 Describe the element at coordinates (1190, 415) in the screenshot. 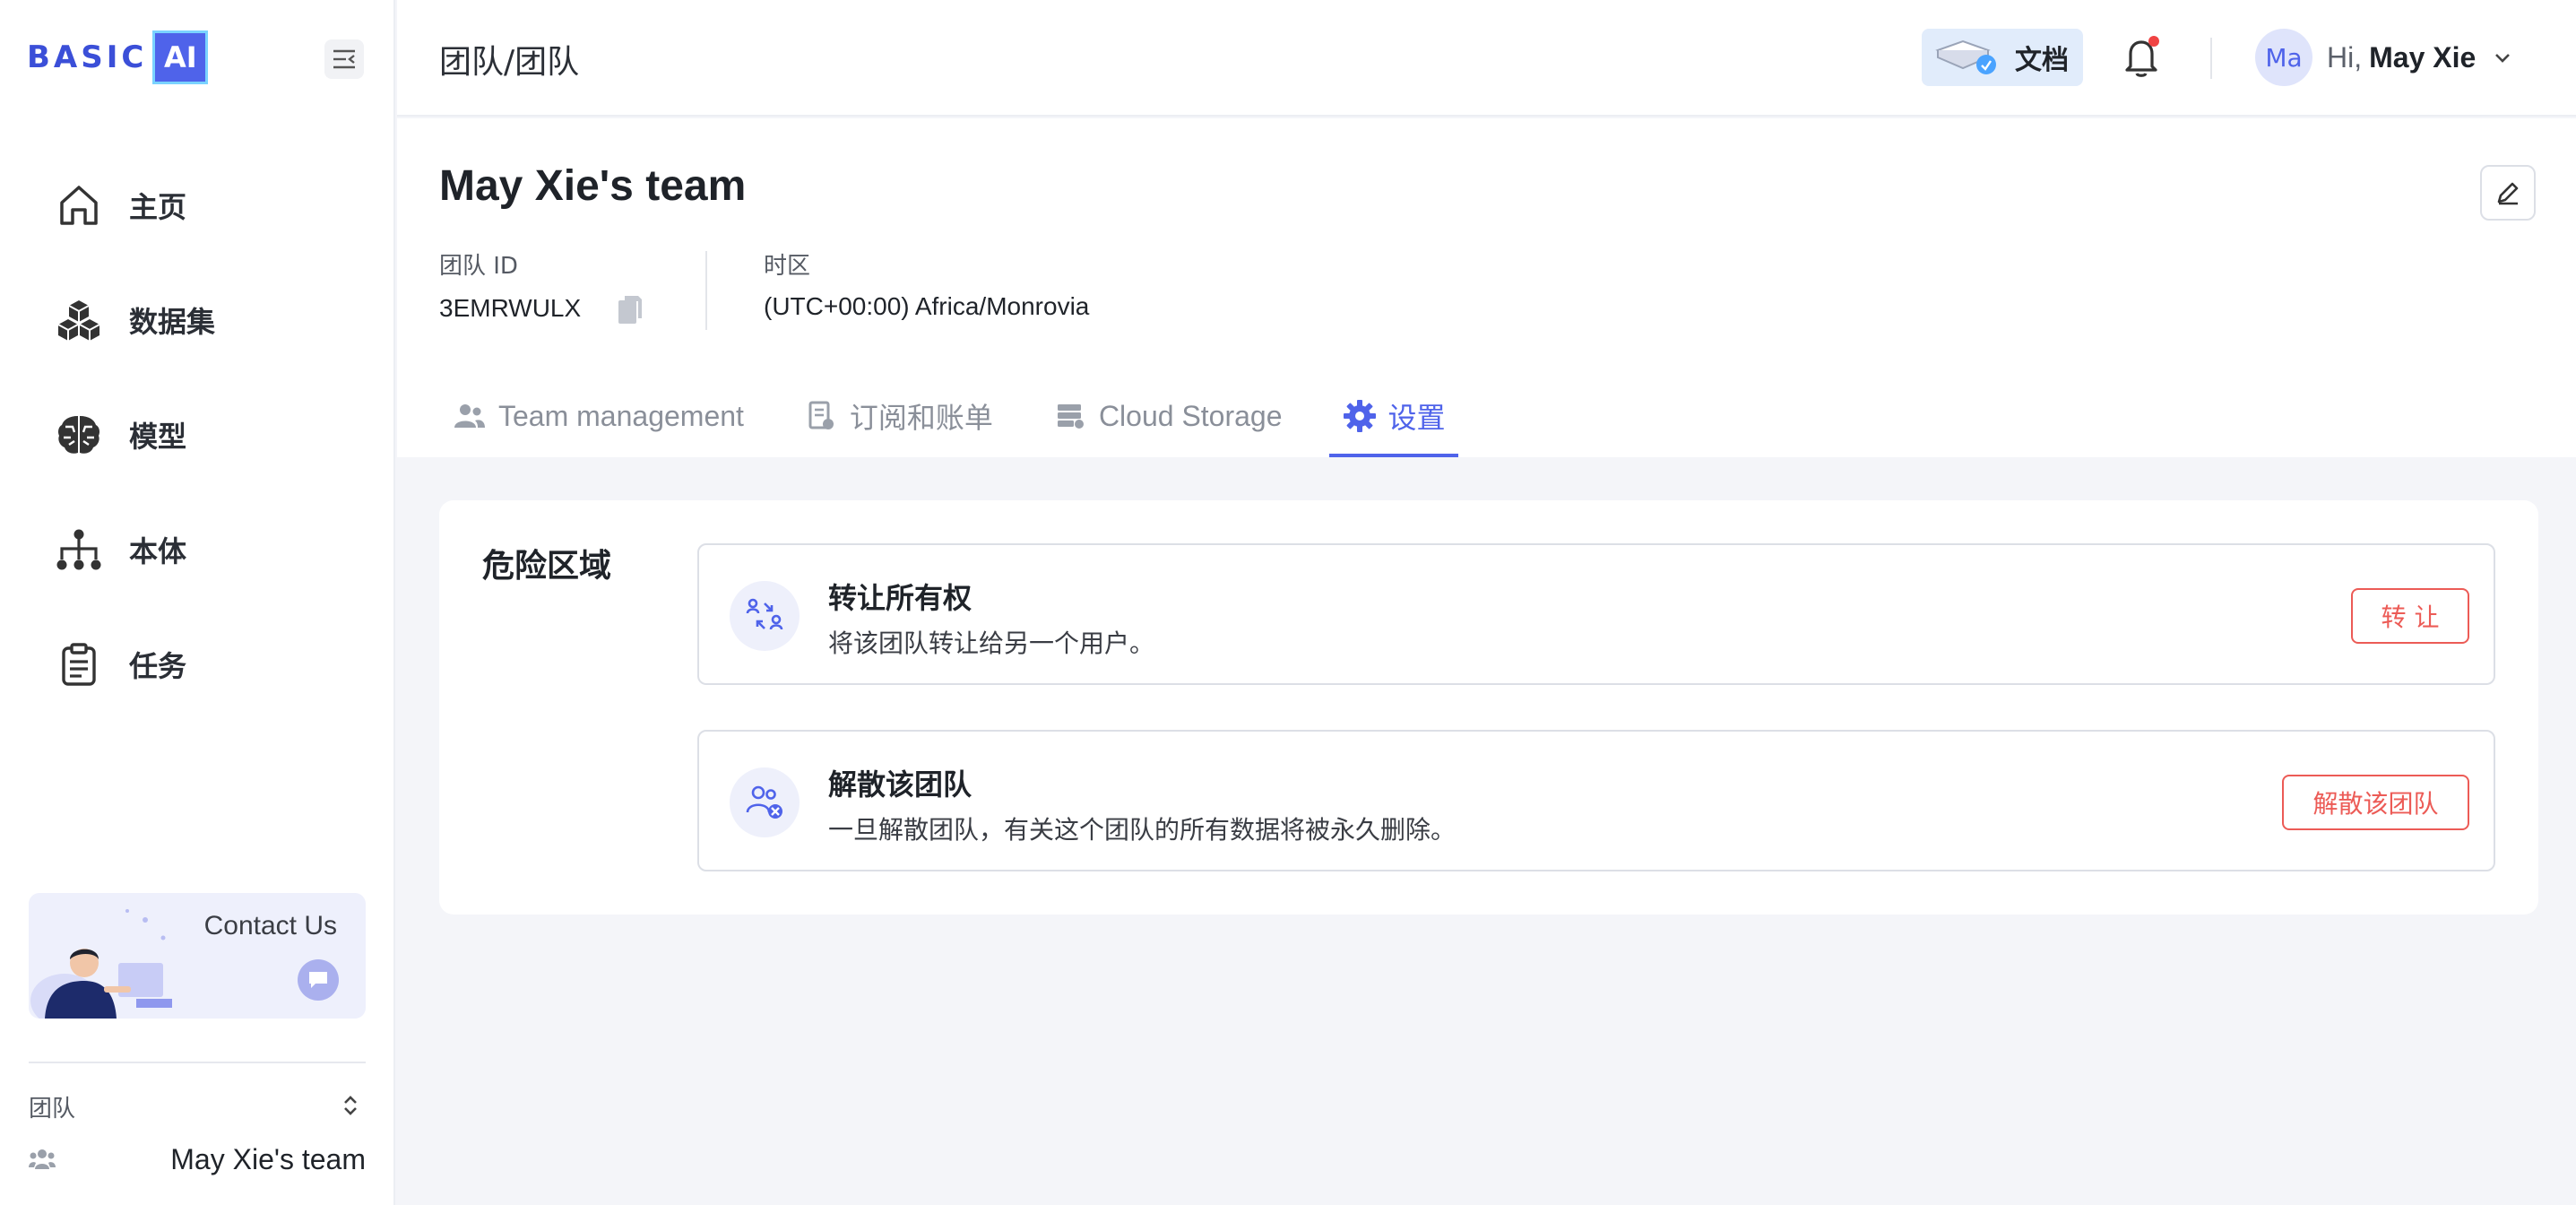

I see `tab-label: Cloud Storage` at that location.